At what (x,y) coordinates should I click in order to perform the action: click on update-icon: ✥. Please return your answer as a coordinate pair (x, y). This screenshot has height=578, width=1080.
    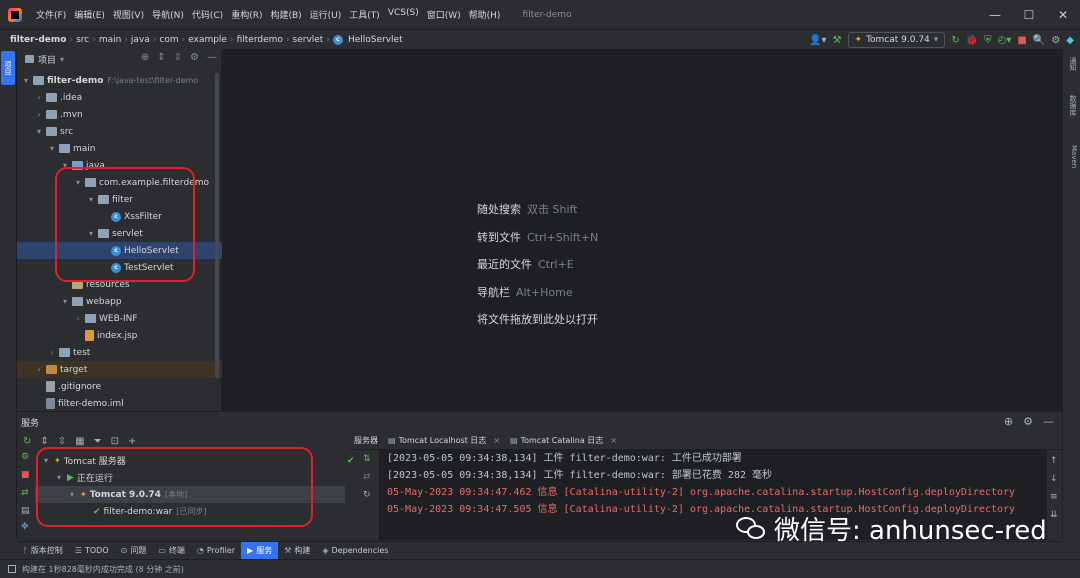
    Looking at the image, I should click on (25, 527).